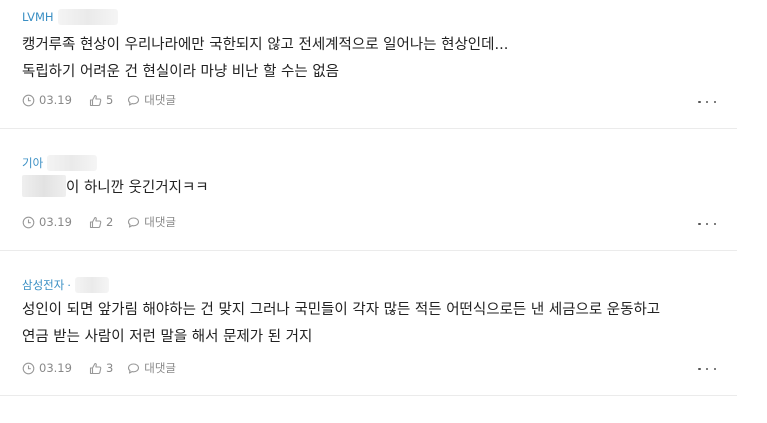  What do you see at coordinates (109, 100) in the screenshot?
I see `like-count: 5` at bounding box center [109, 100].